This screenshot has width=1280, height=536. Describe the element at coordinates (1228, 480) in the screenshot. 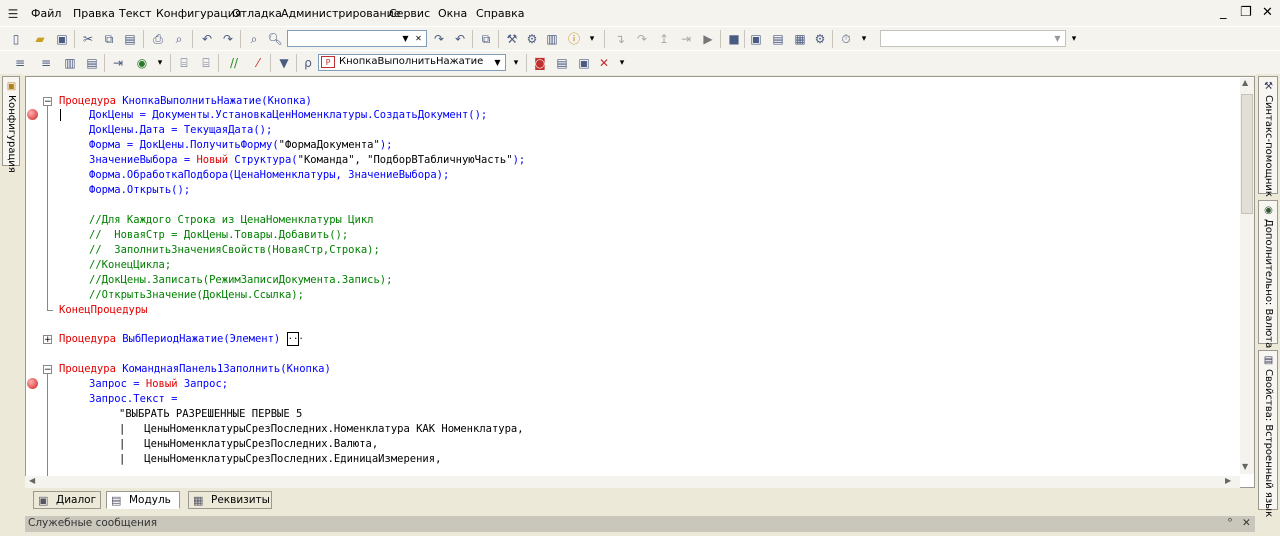

I see `scroll-right-icon: ▶` at that location.